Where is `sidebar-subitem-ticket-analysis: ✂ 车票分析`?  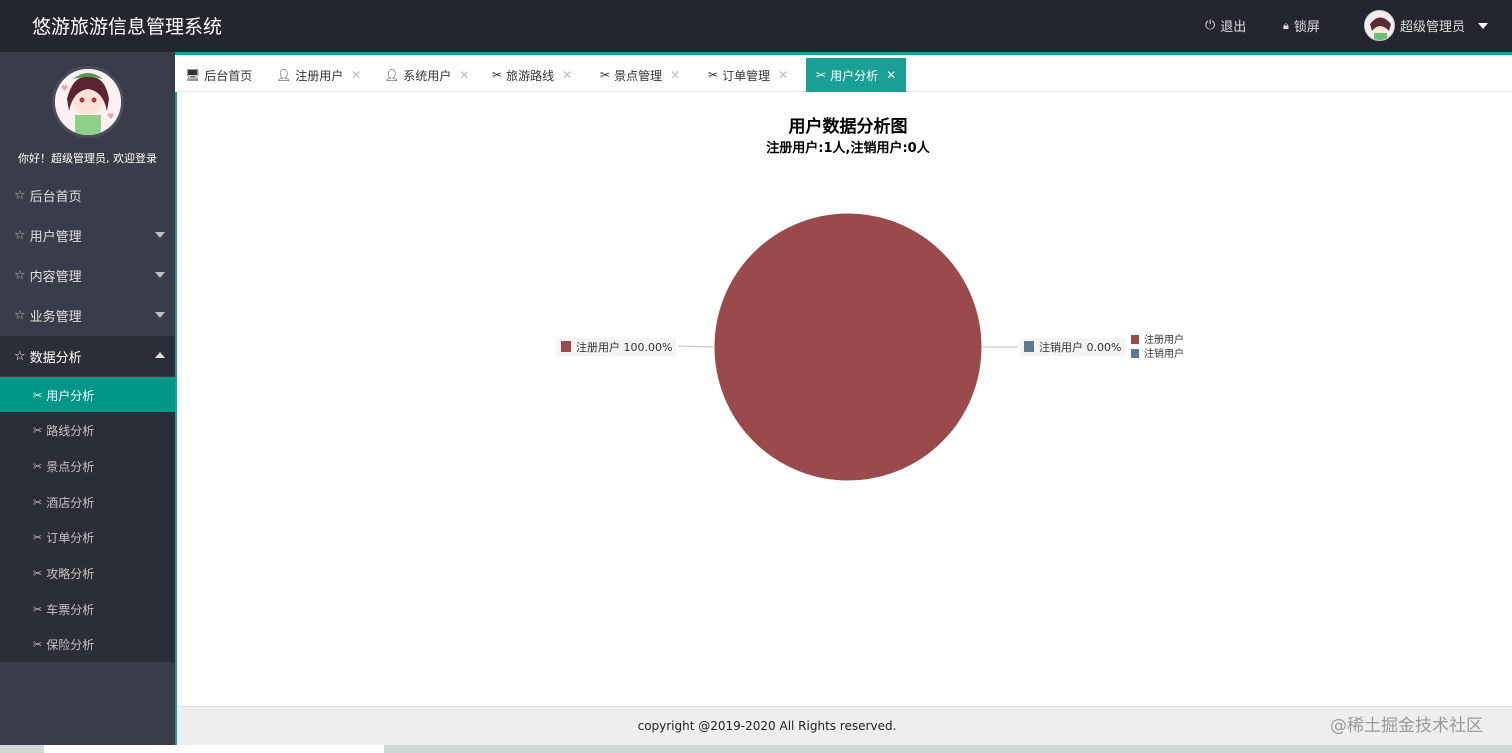 sidebar-subitem-ticket-analysis: ✂ 车票分析 is located at coordinates (87, 609).